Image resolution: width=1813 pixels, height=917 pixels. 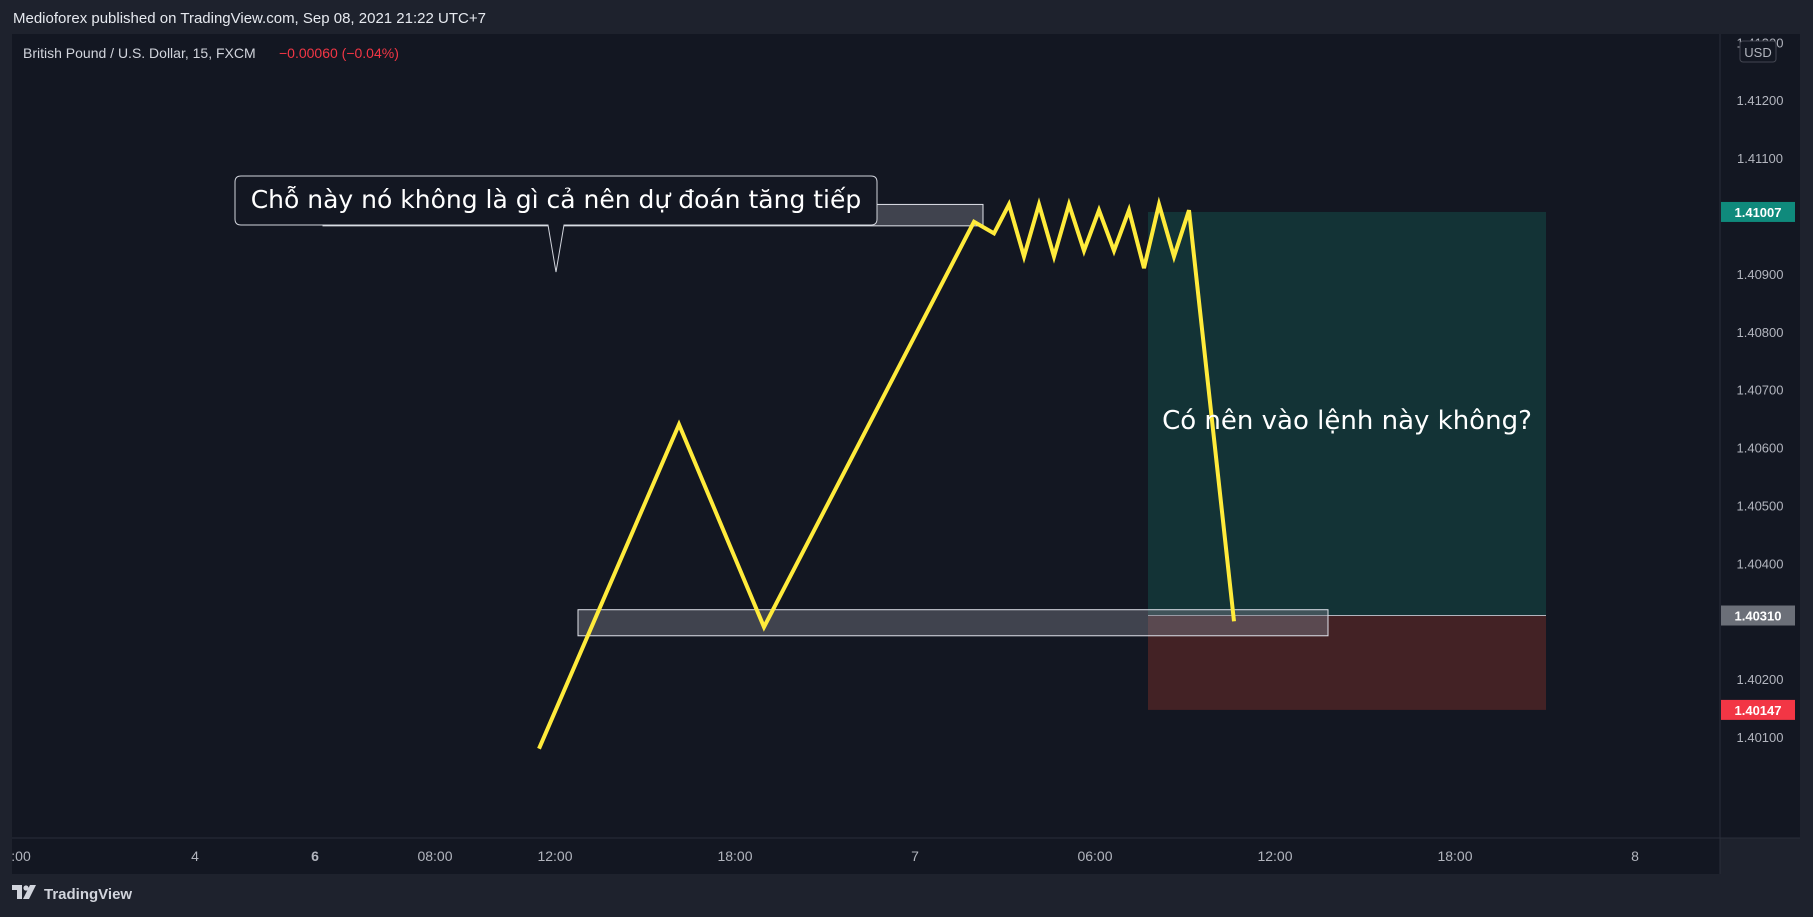 I want to click on question-text: Có nên vào lệnh này không?, so click(x=1347, y=421).